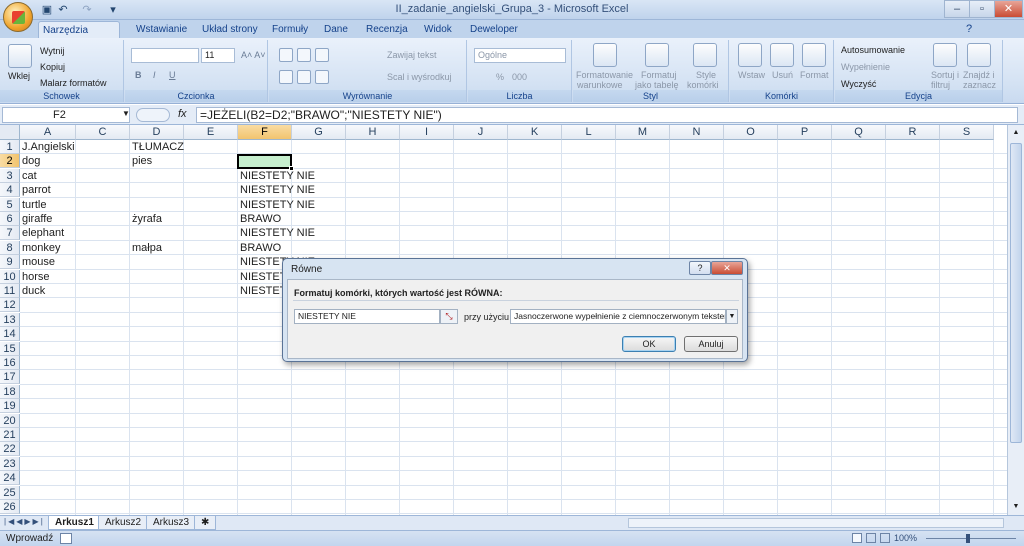 Image resolution: width=1024 pixels, height=546 pixels. What do you see at coordinates (979, 55) in the screenshot?
I see `find-select-icon` at bounding box center [979, 55].